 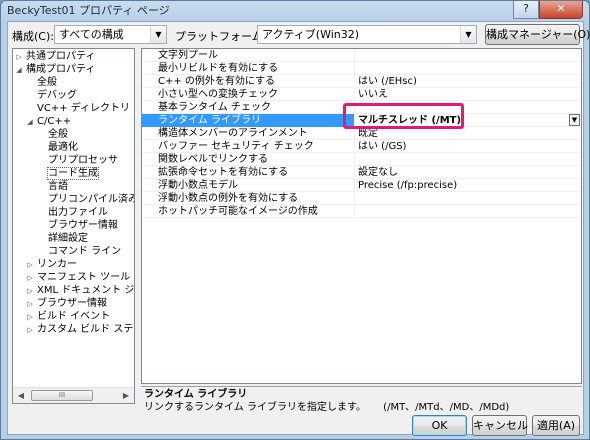 I want to click on tree-item-label: プリコンパイル済みヘ, so click(x=91, y=199).